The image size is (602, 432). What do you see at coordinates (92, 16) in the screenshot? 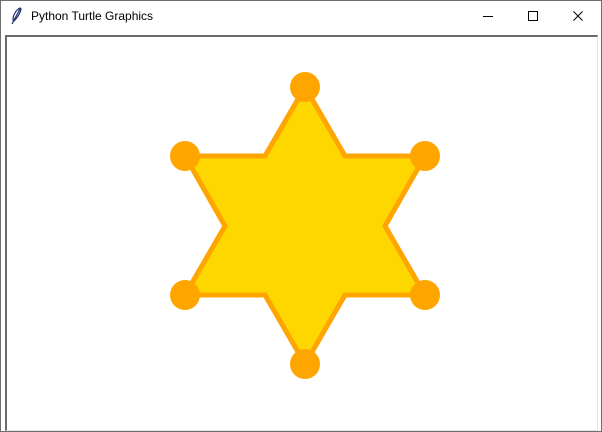
I see `window-title: Python Turtle Graphics` at bounding box center [92, 16].